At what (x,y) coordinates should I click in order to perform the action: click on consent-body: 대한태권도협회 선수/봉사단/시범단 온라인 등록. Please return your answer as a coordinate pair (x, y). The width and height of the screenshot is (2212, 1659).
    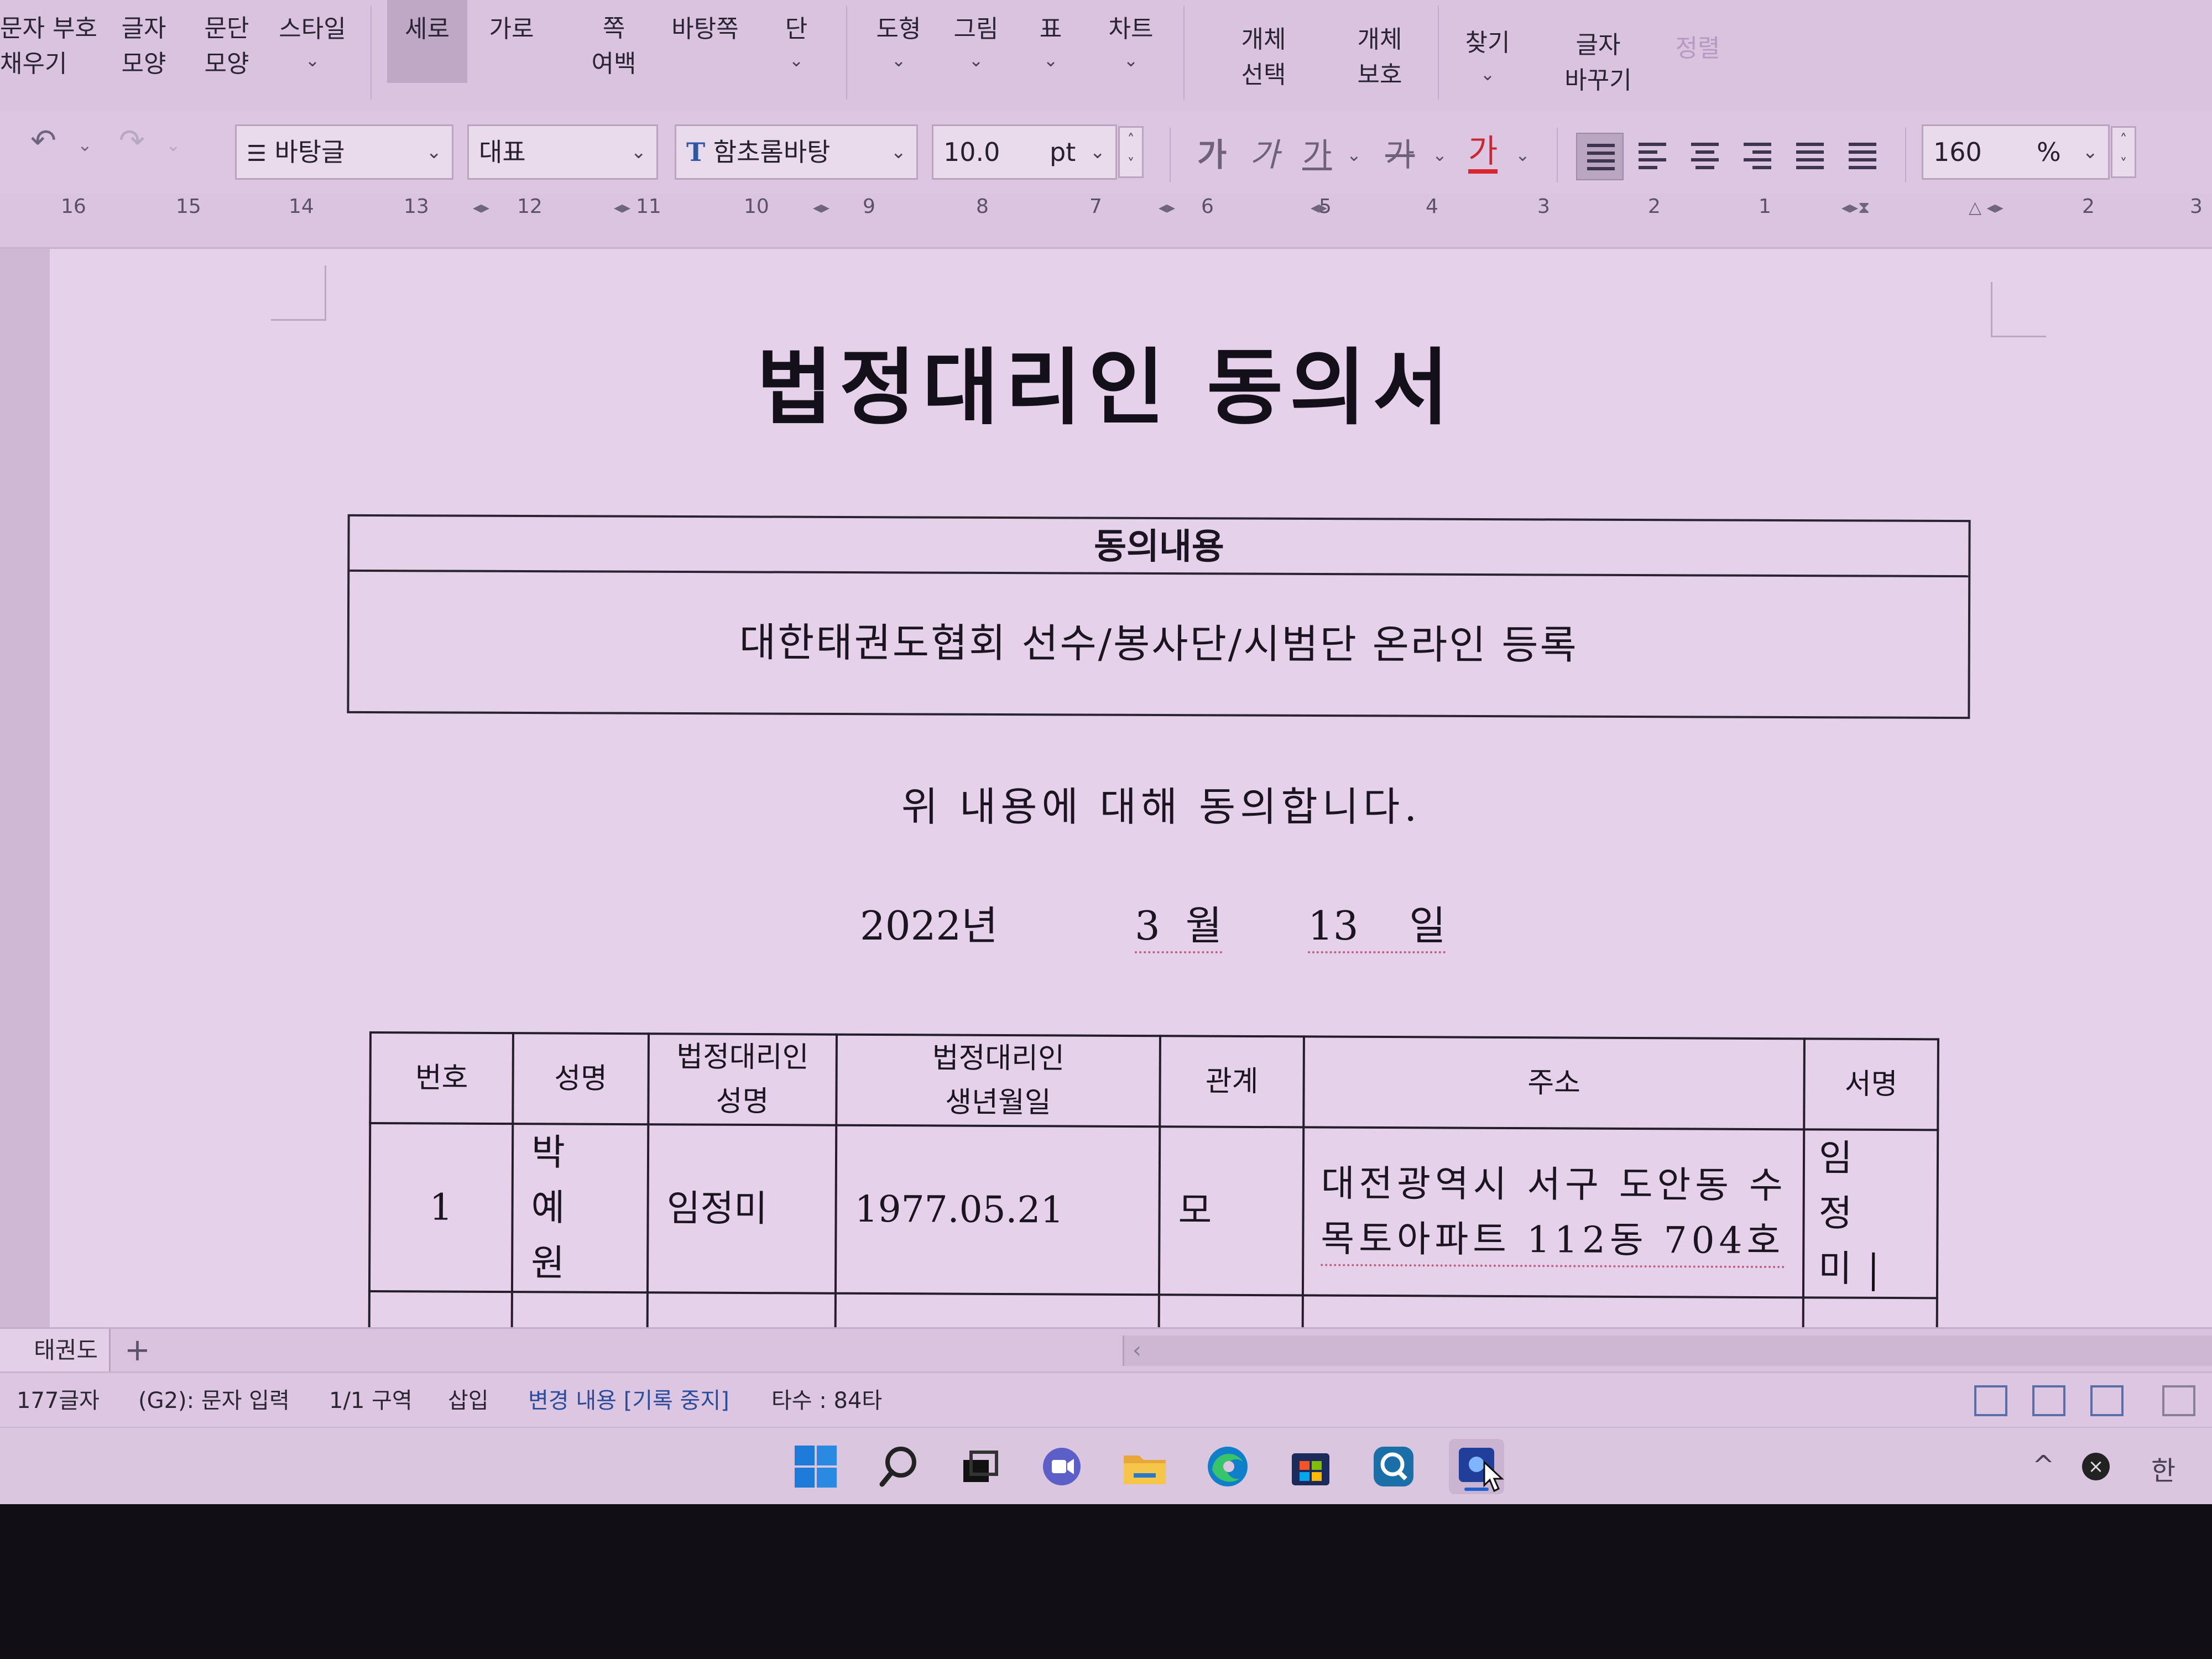
    Looking at the image, I should click on (1159, 644).